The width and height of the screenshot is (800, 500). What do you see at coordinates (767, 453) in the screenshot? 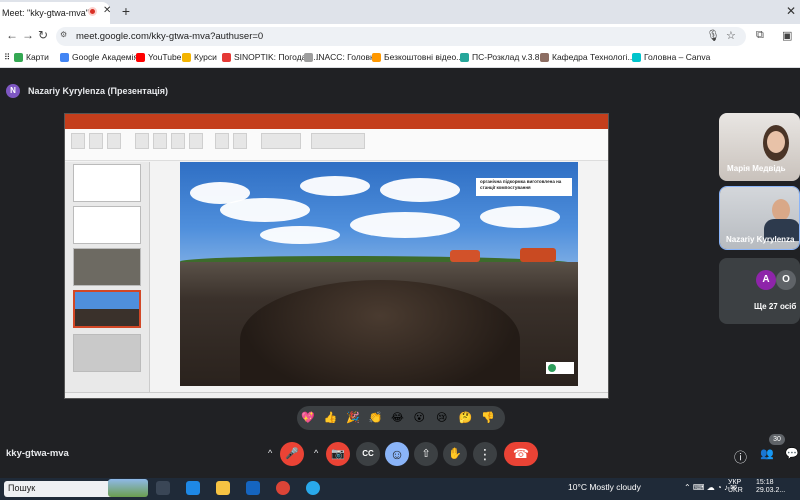
I see `people-icon: 👥` at bounding box center [767, 453].